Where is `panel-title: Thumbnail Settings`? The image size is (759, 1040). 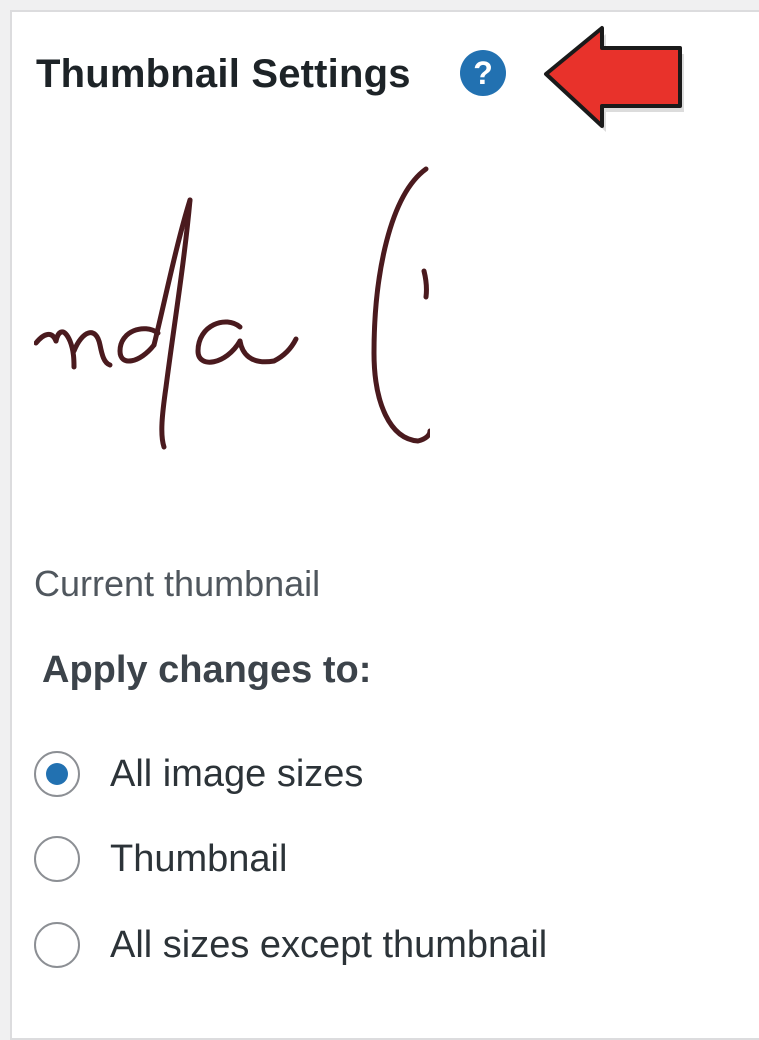 panel-title: Thumbnail Settings is located at coordinates (223, 74).